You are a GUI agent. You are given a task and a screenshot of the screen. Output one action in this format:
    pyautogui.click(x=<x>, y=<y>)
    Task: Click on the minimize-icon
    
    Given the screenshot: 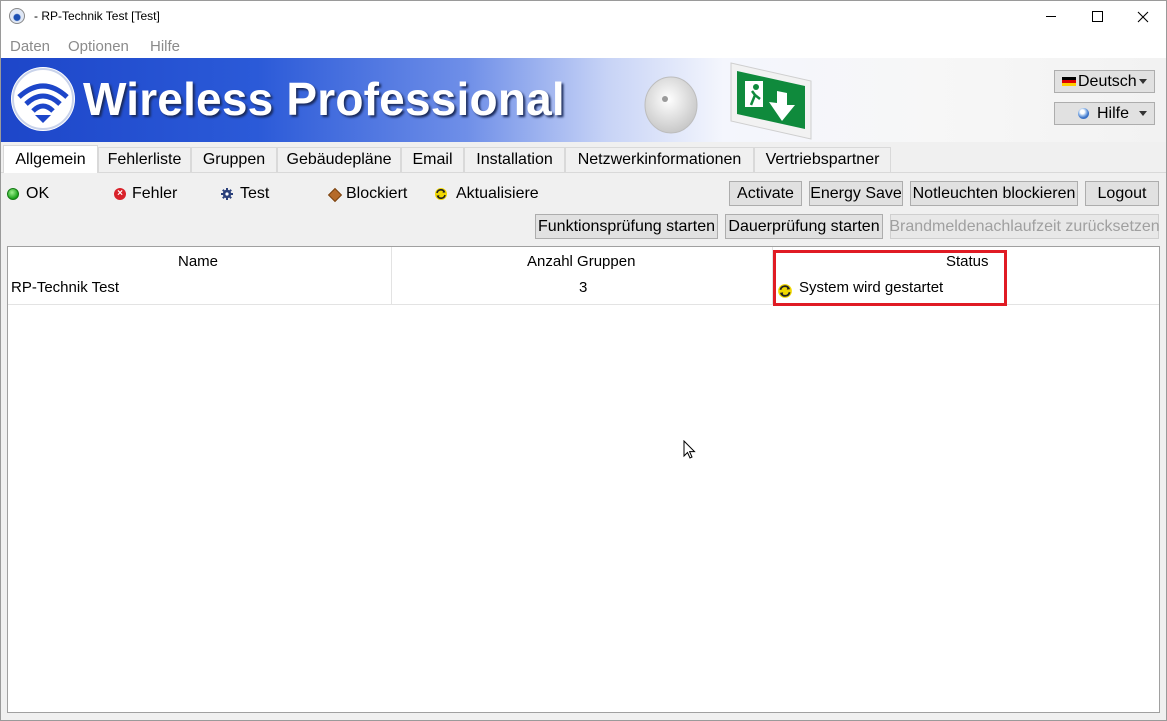 What is the action you would take?
    pyautogui.click(x=1051, y=16)
    